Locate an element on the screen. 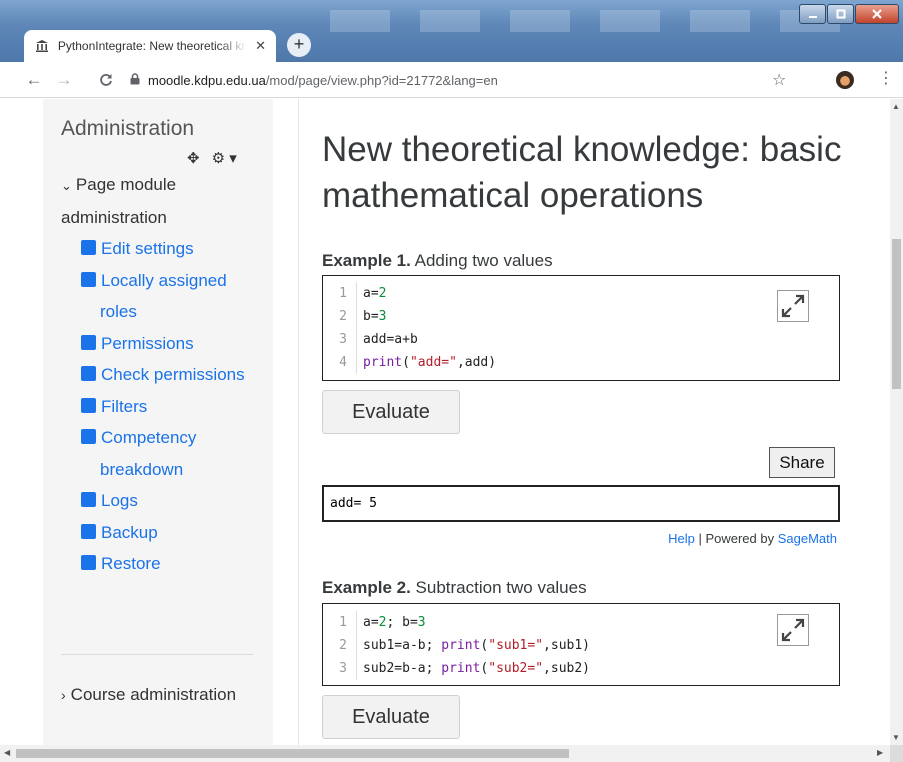 The image size is (903, 762). scroll-down-icon: ▼ is located at coordinates (896, 737).